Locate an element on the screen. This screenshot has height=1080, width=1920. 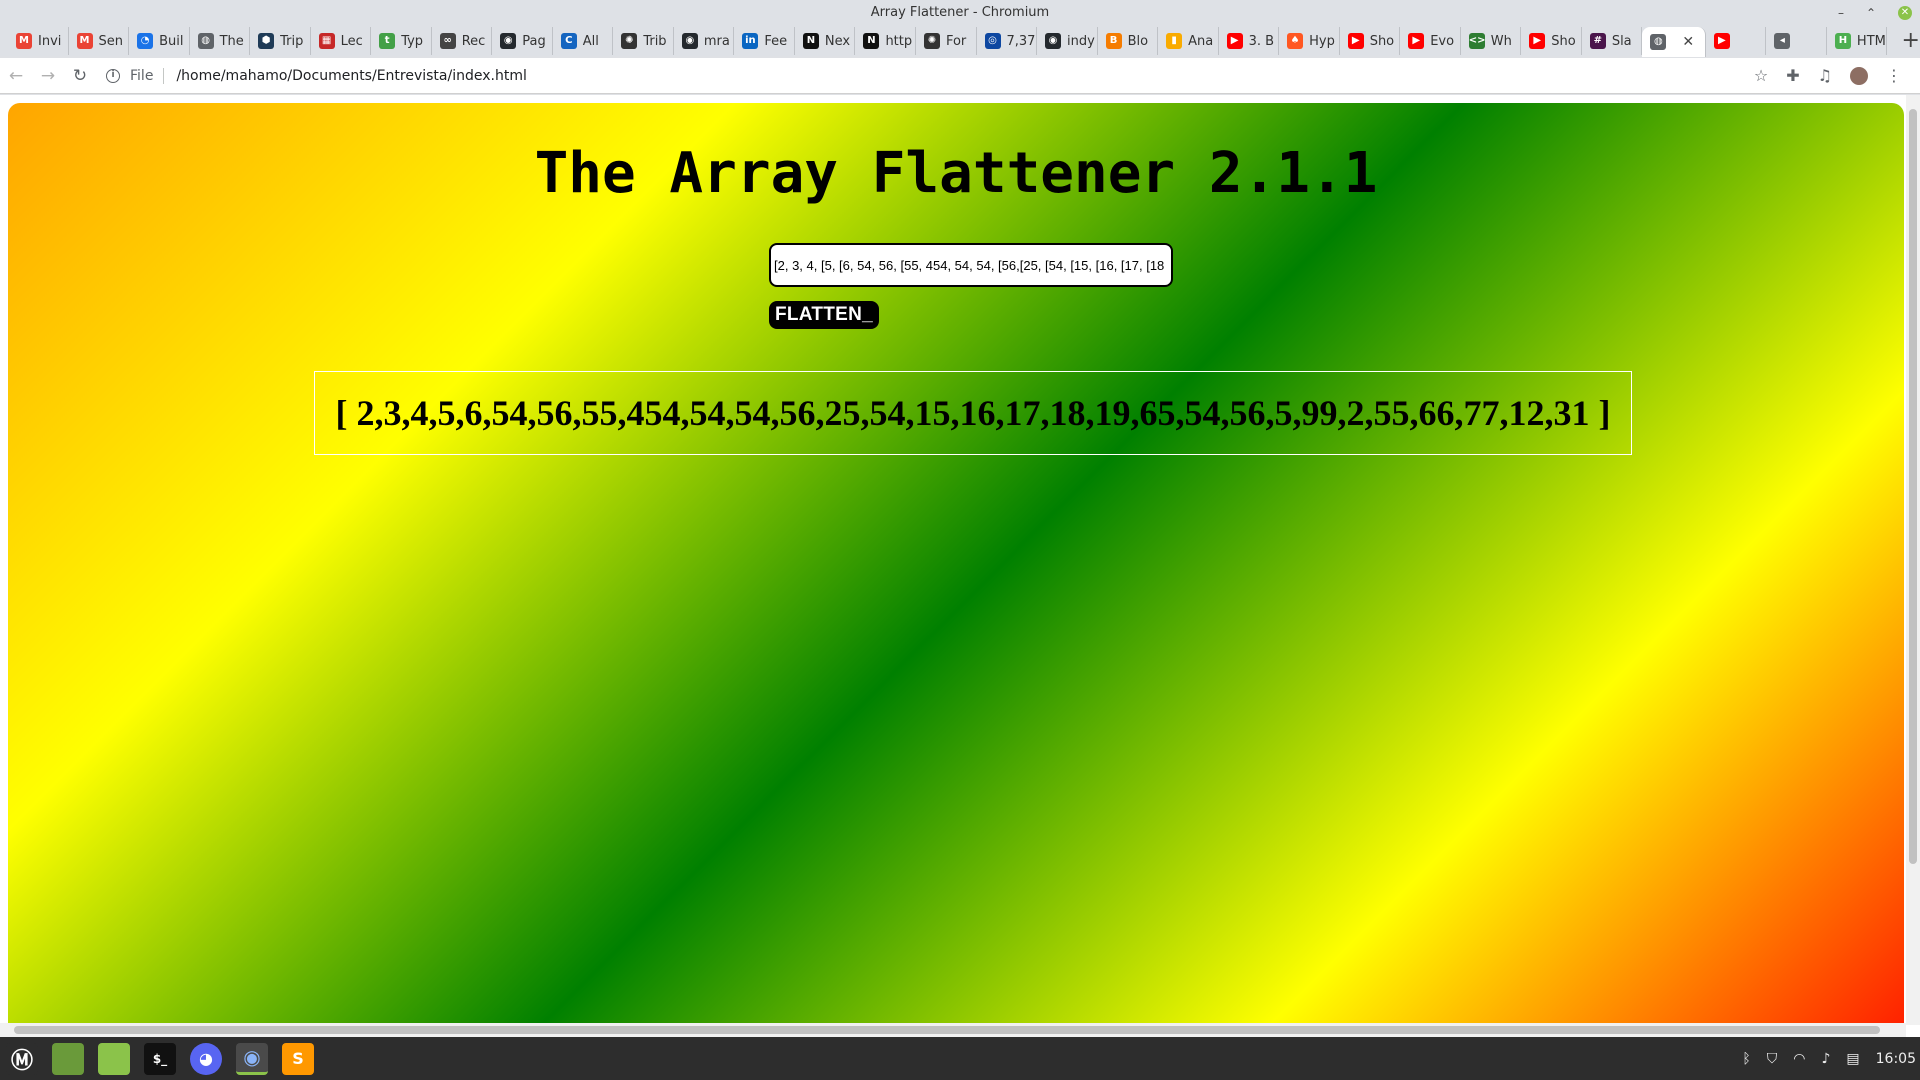
html-icon: H is located at coordinates (1842, 41).